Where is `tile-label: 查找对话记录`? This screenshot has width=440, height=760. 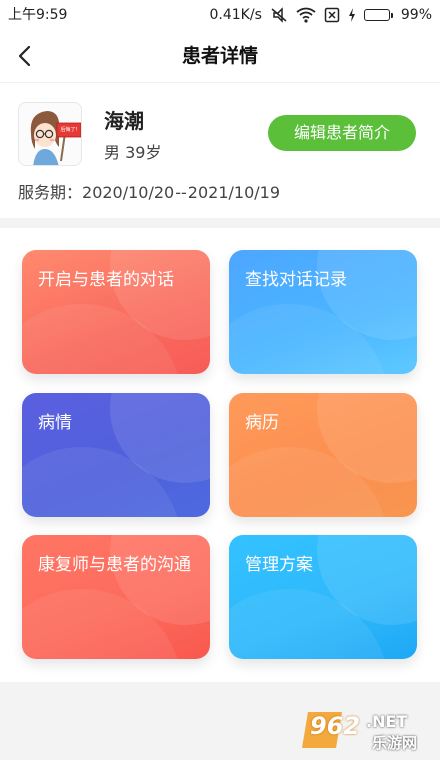
tile-label: 查找对话记录 is located at coordinates (296, 280).